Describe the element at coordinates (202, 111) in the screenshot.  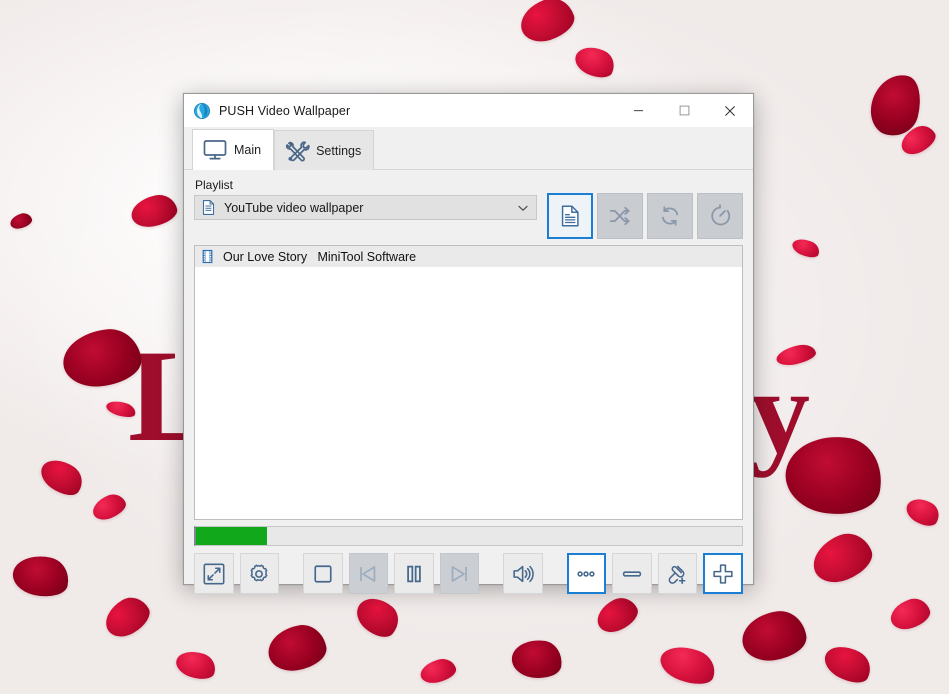
I see `globe-app-icon` at that location.